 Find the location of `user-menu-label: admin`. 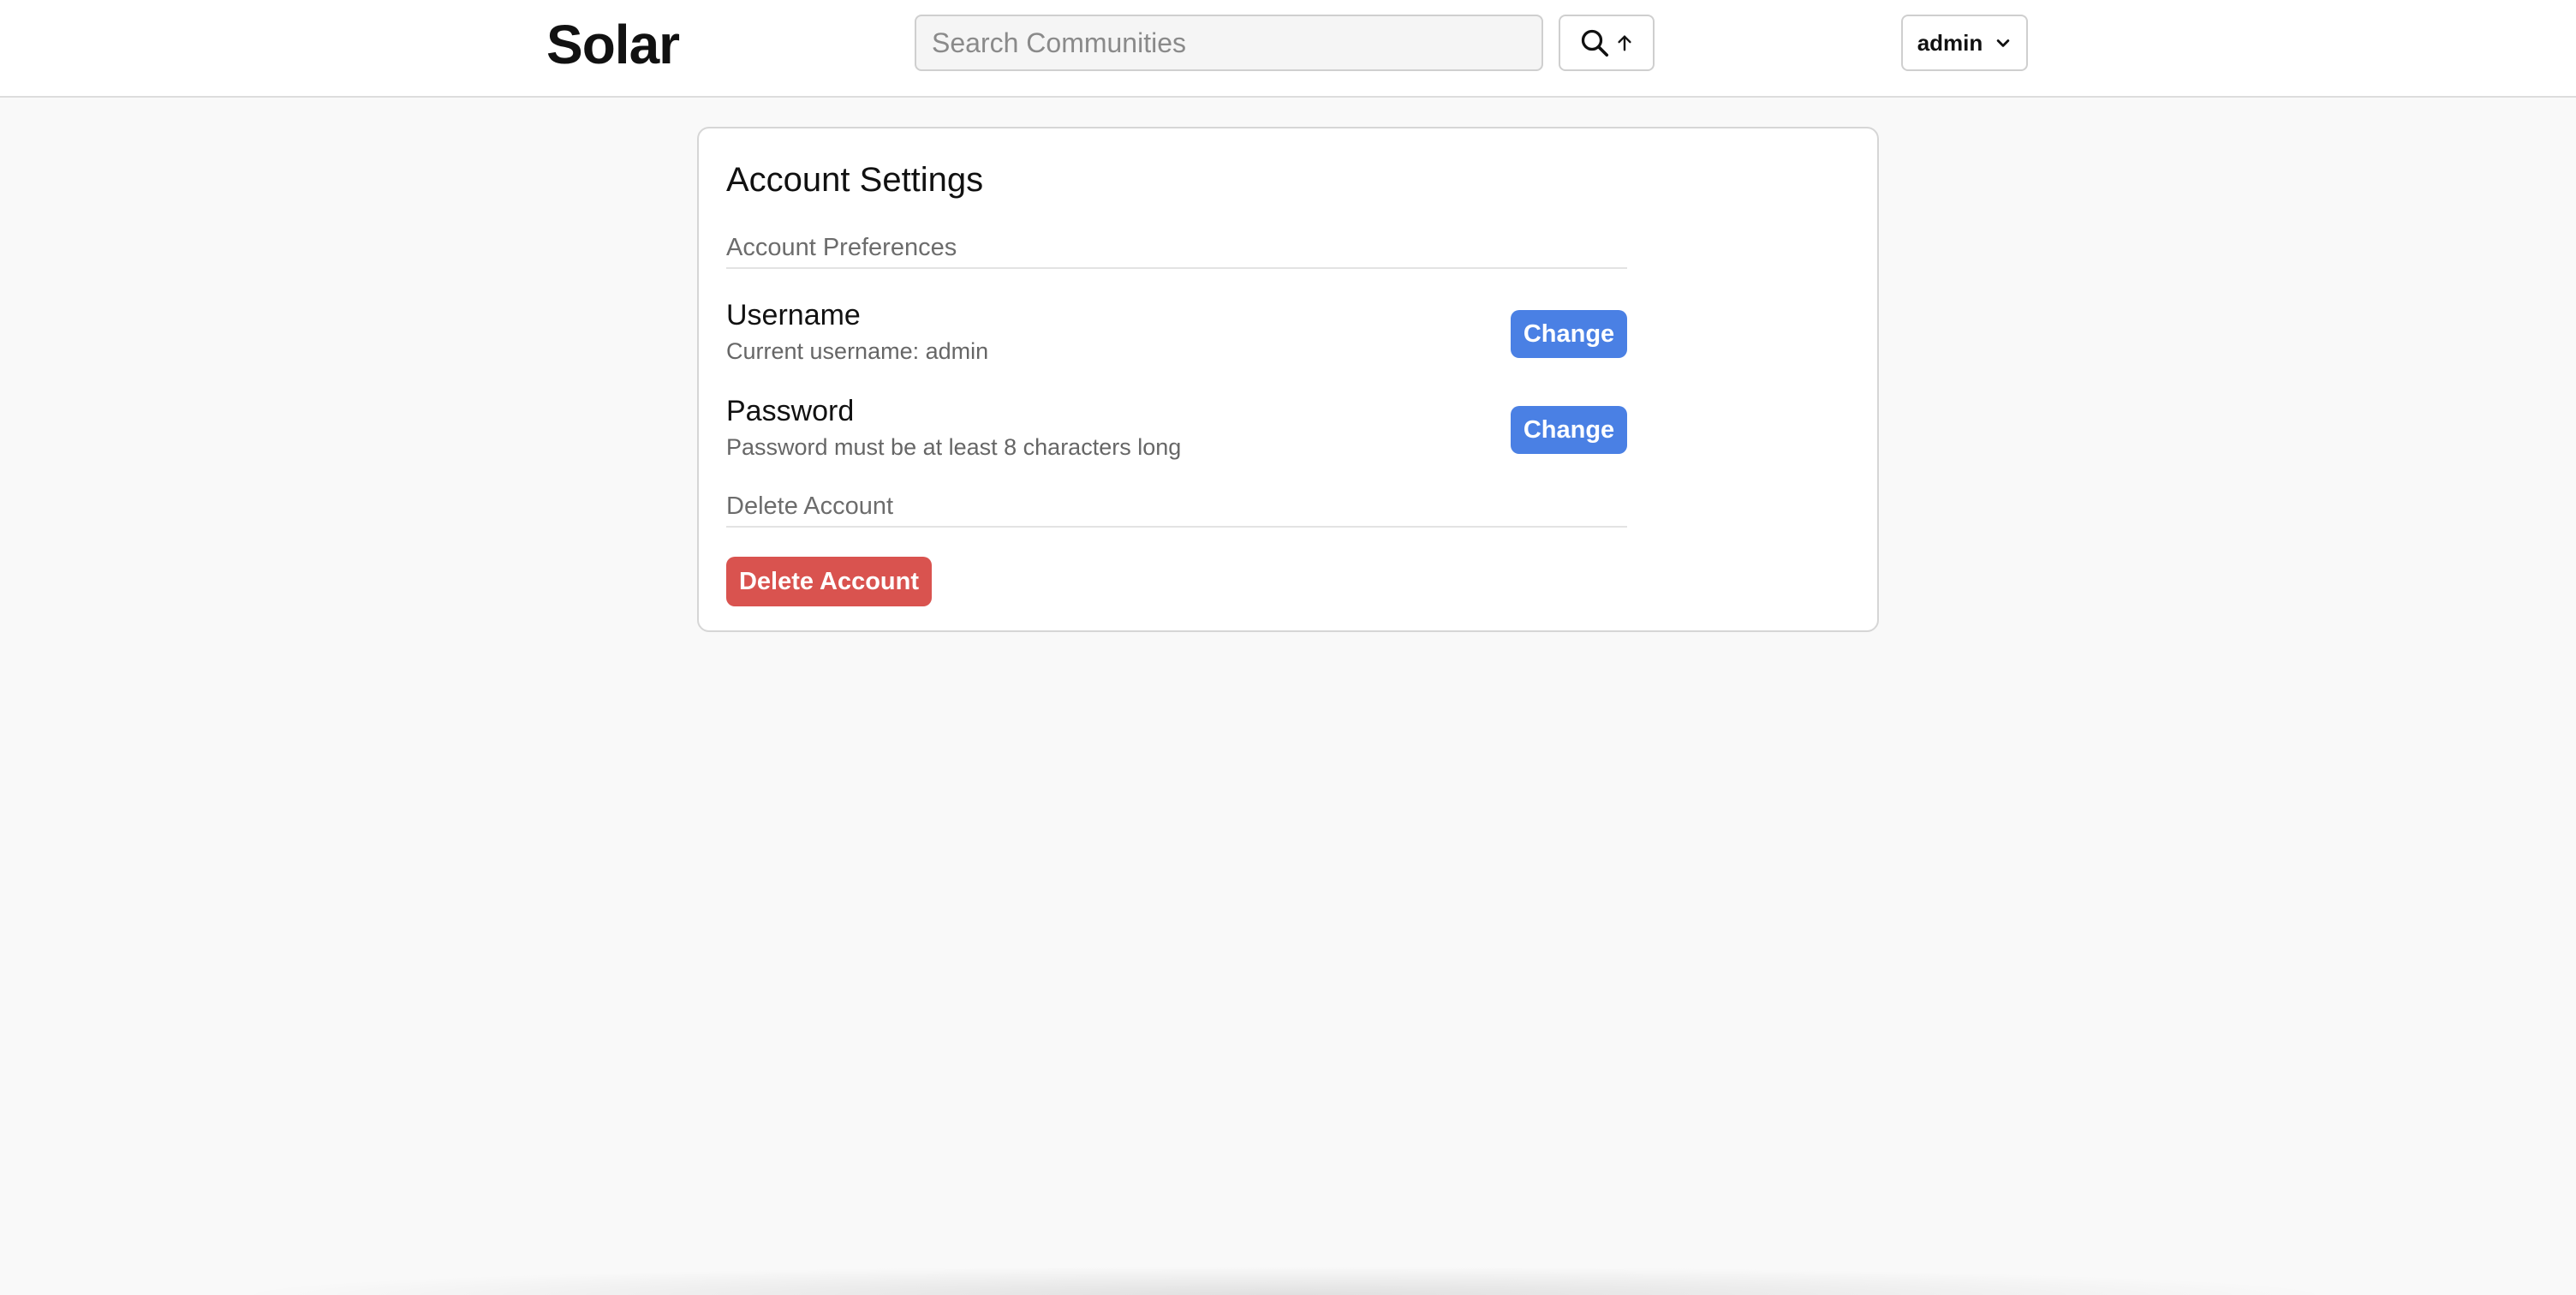

user-menu-label: admin is located at coordinates (1950, 42).